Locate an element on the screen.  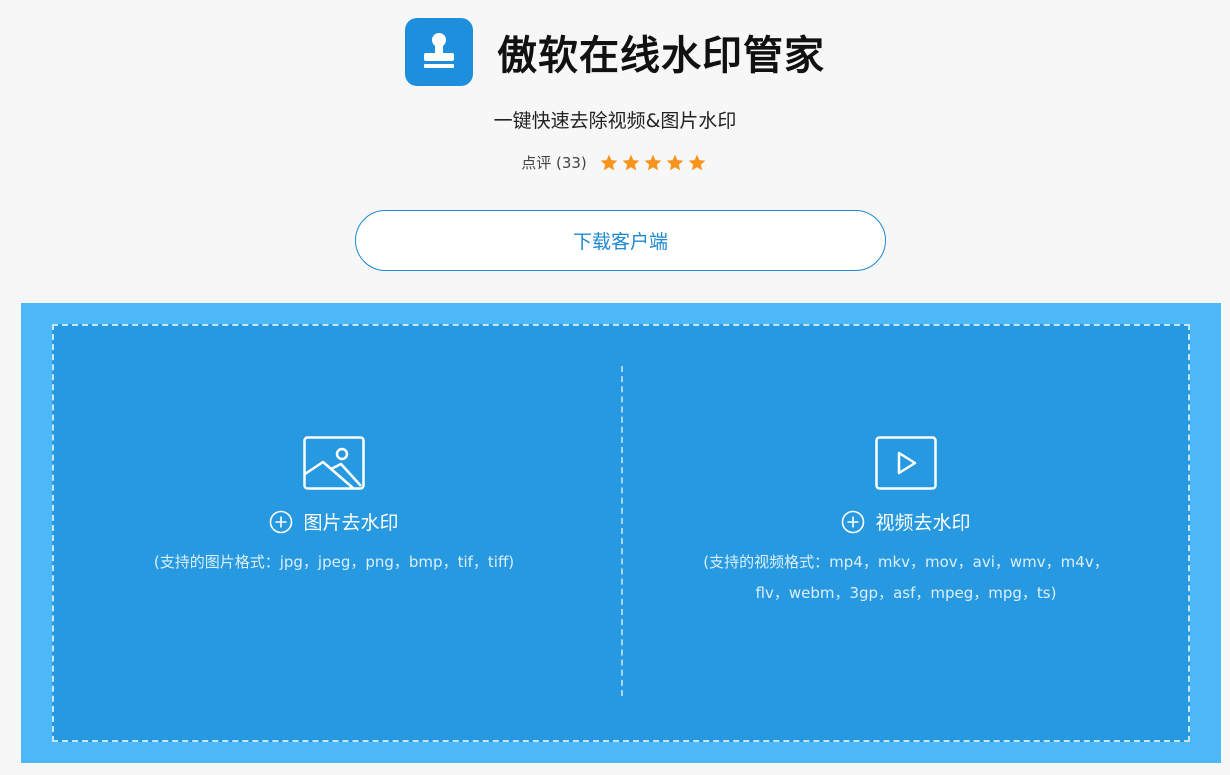
image-remove-watermark-button: 图片去水印 is located at coordinates (334, 521).